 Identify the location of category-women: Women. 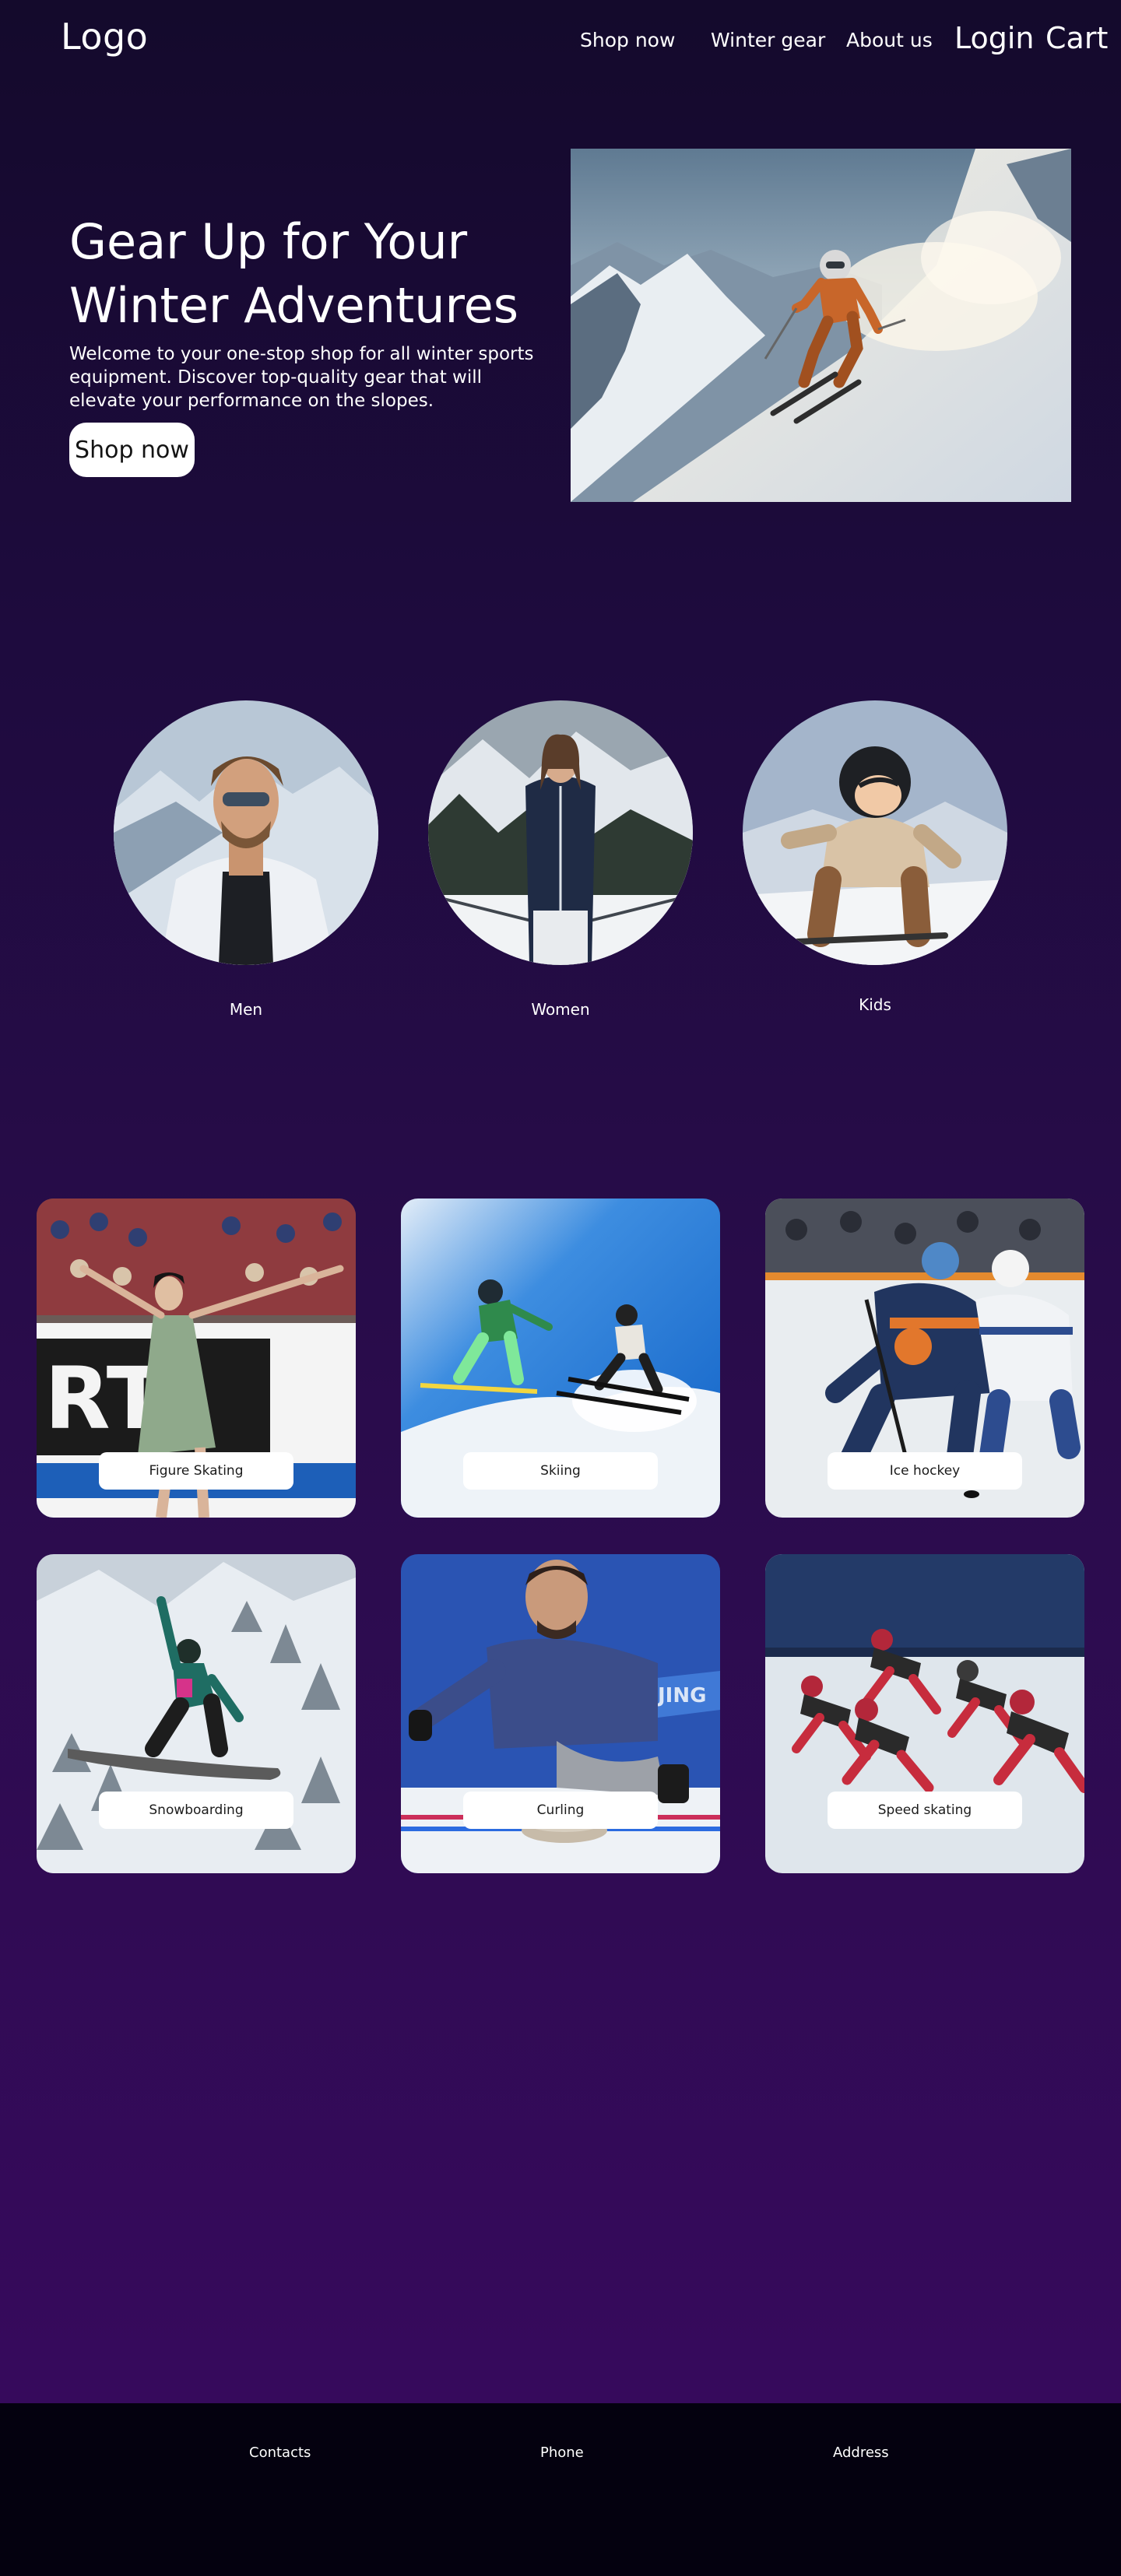
(560, 864).